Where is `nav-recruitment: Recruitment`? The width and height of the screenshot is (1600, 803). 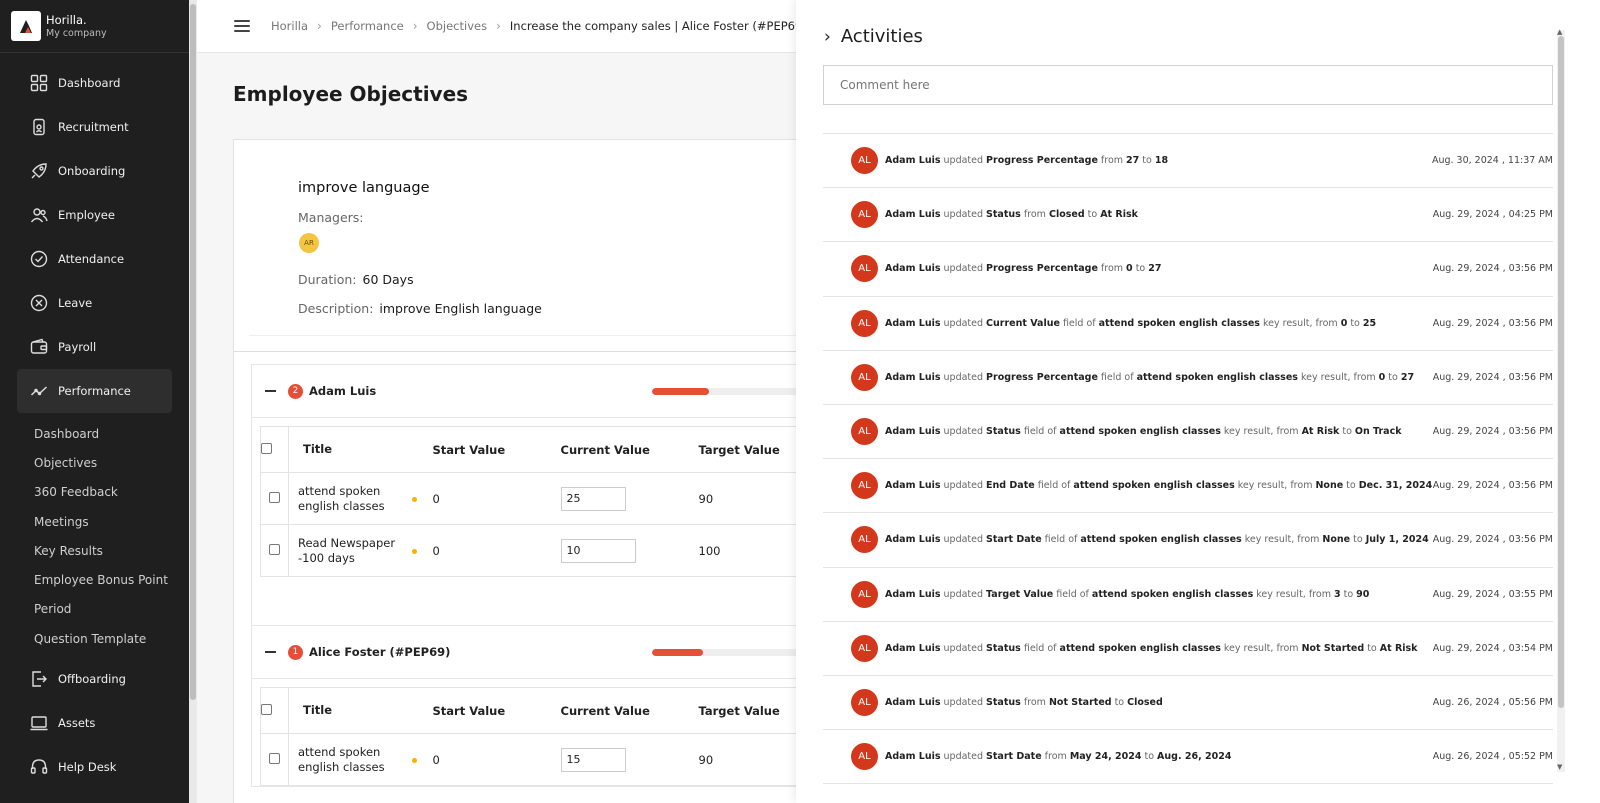
nav-recruitment: Recruitment is located at coordinates (94, 127).